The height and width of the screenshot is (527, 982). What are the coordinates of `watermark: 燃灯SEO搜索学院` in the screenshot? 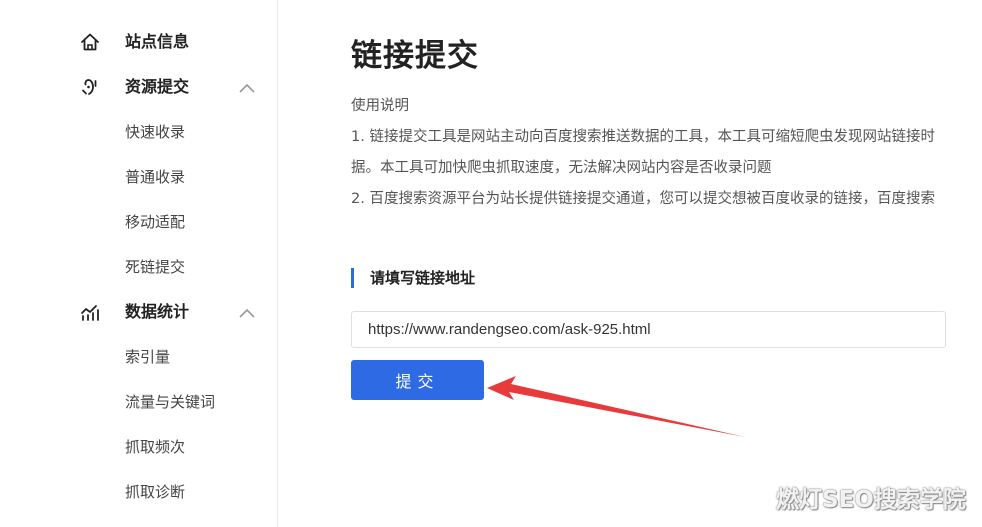 It's located at (871, 500).